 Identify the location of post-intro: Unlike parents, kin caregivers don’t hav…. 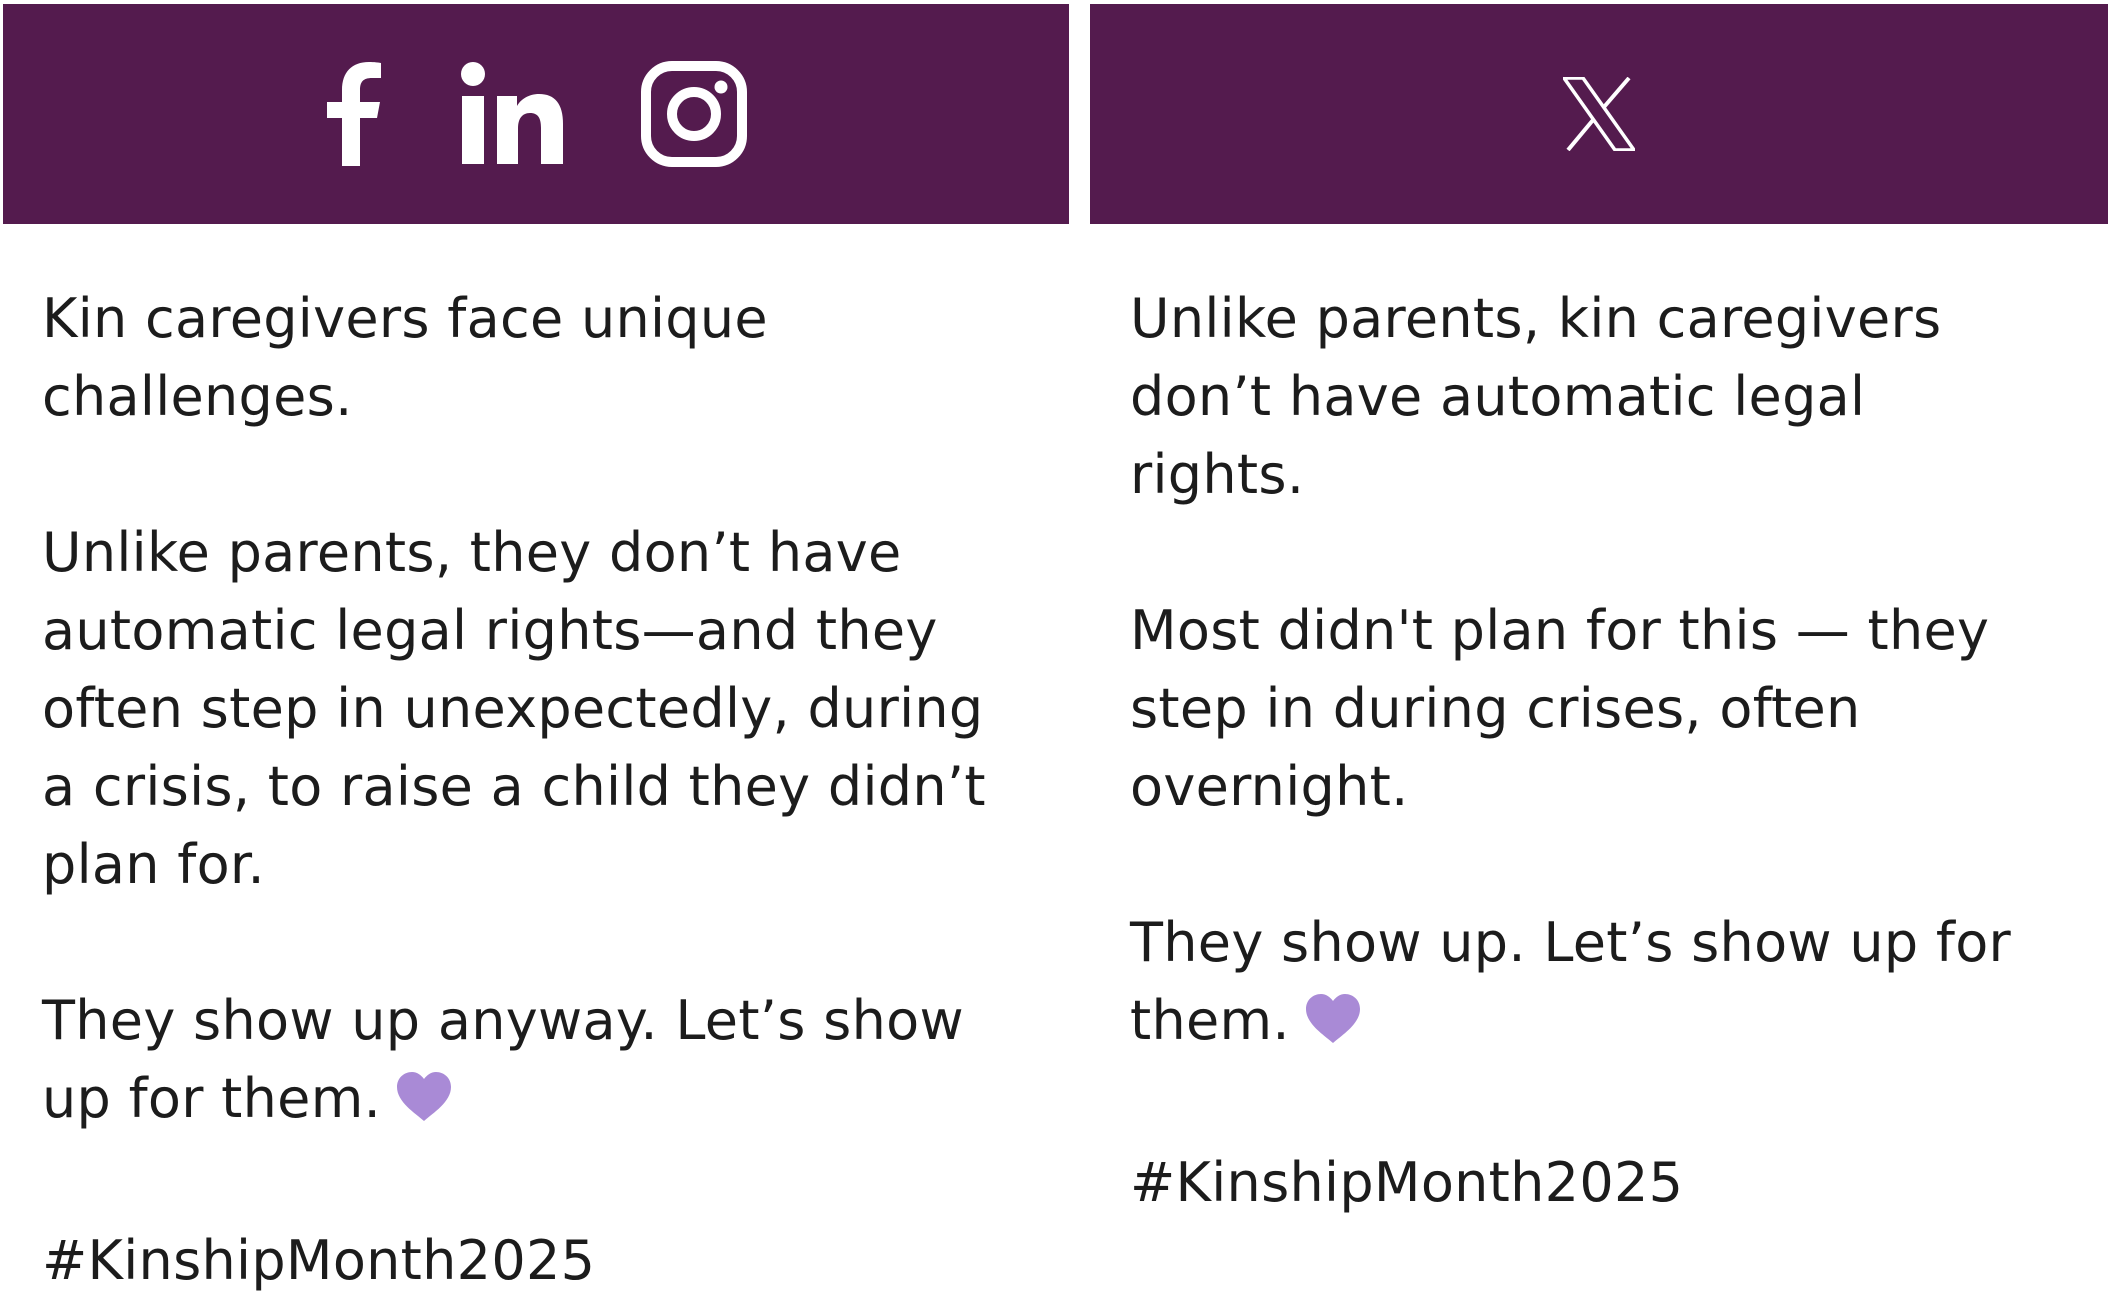
(1536, 396).